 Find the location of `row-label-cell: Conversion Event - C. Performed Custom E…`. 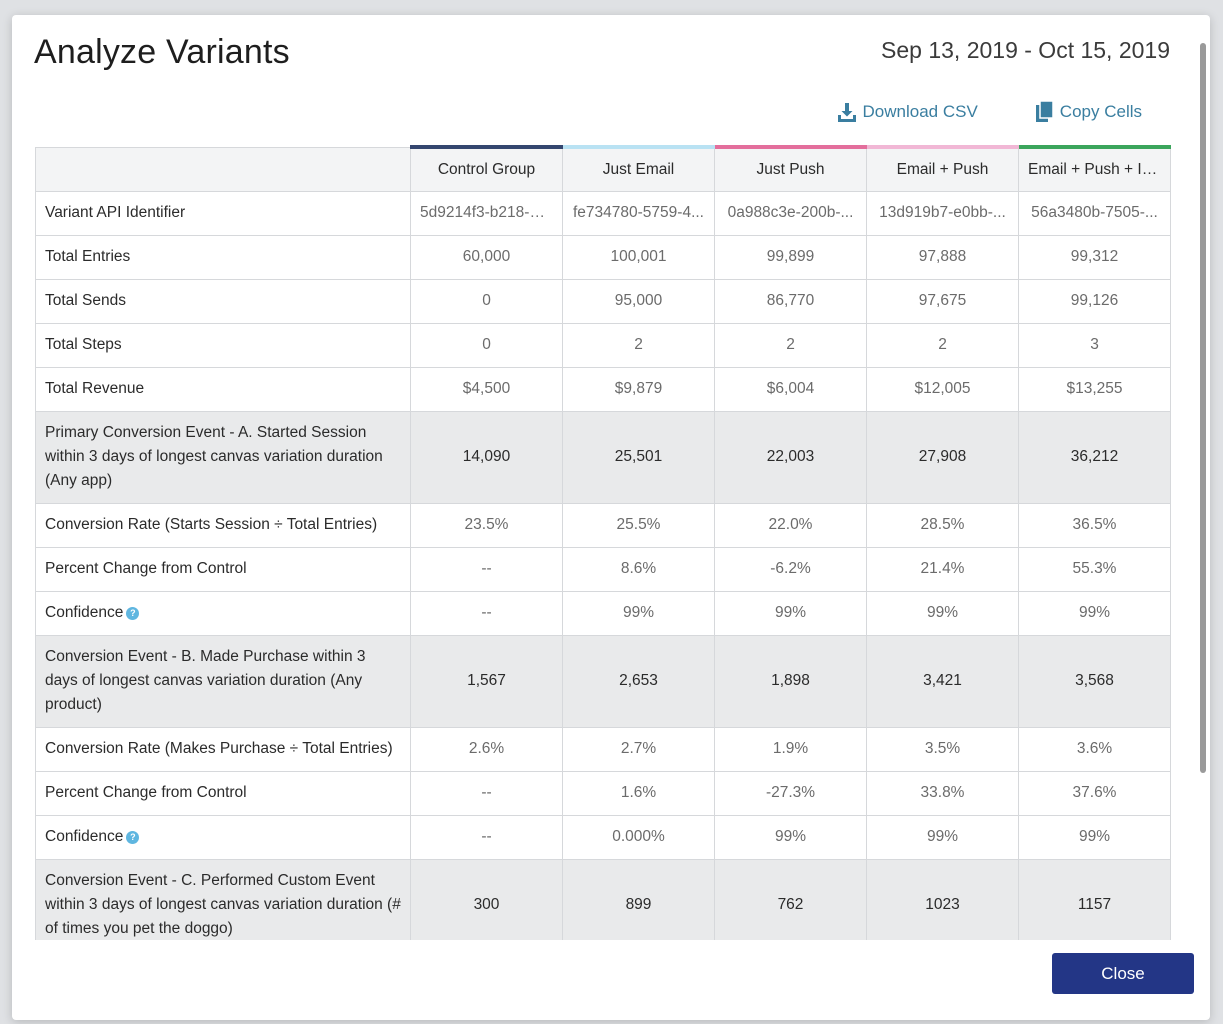

row-label-cell: Conversion Event - C. Performed Custom E… is located at coordinates (223, 899).